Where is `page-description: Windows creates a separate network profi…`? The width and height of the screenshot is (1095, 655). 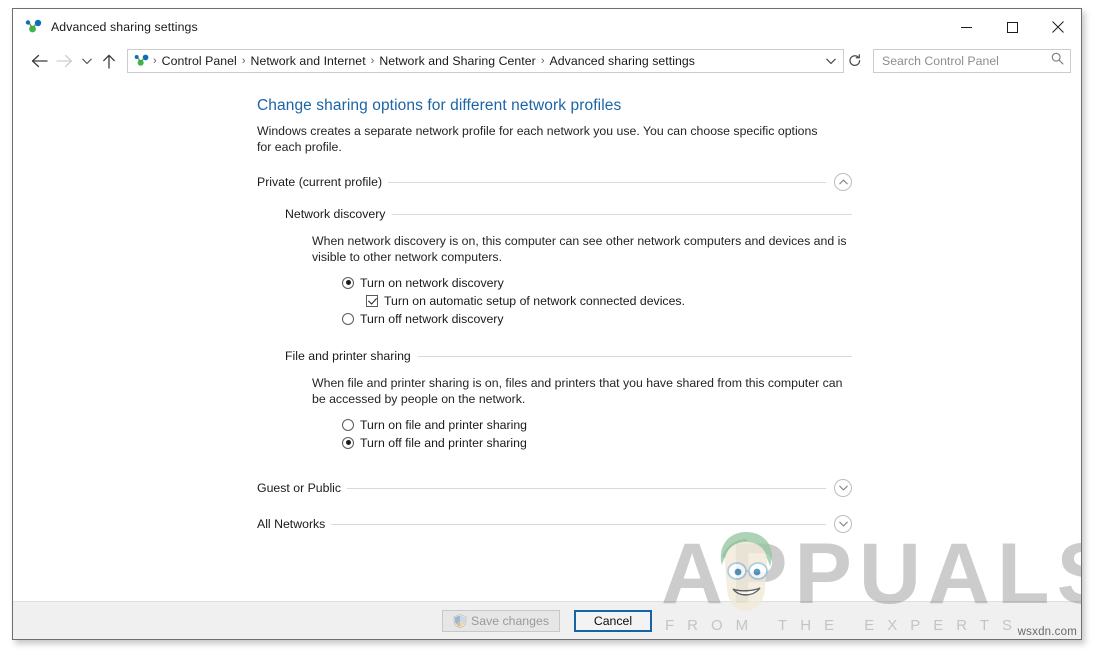
page-description: Windows creates a separate network profi… is located at coordinates (537, 139).